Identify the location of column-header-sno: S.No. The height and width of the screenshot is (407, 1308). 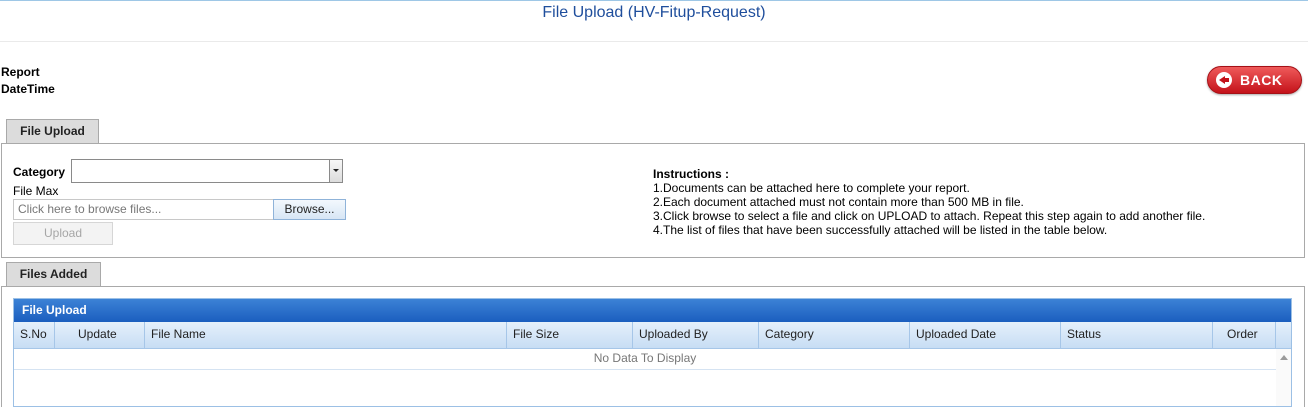
(34, 335).